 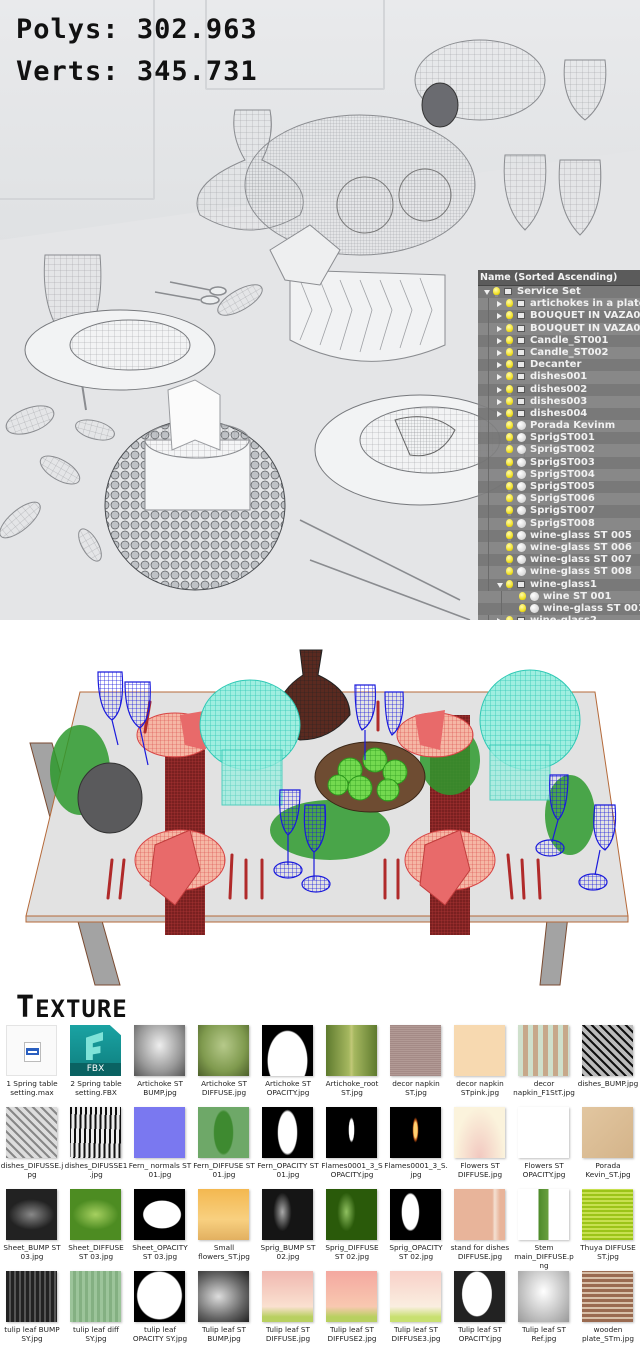 I want to click on texture-file: Artichoke ST OPACITY.jpg, so click(x=288, y=1063).